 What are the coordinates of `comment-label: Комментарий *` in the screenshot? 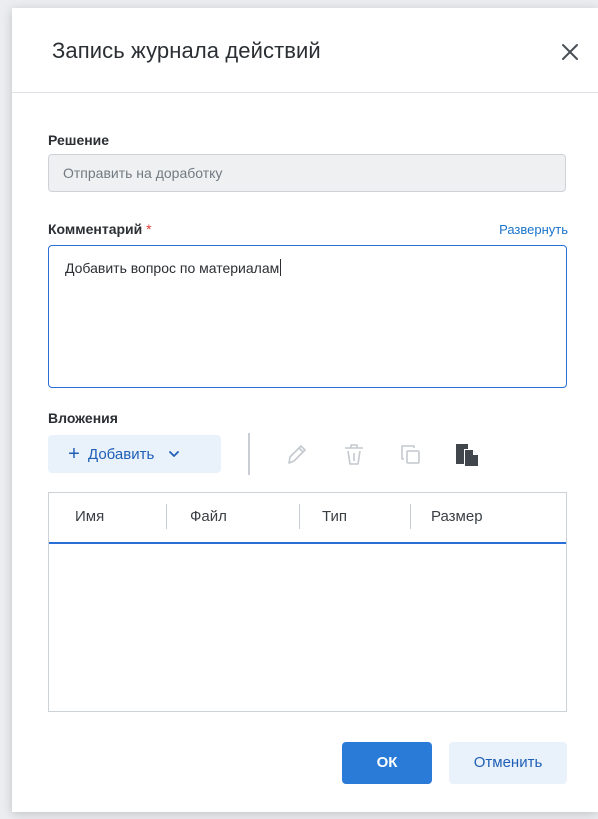 It's located at (100, 229).